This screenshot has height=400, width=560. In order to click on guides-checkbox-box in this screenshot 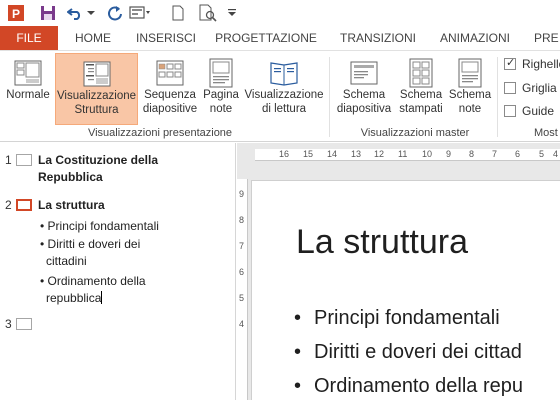, I will do `click(510, 111)`.